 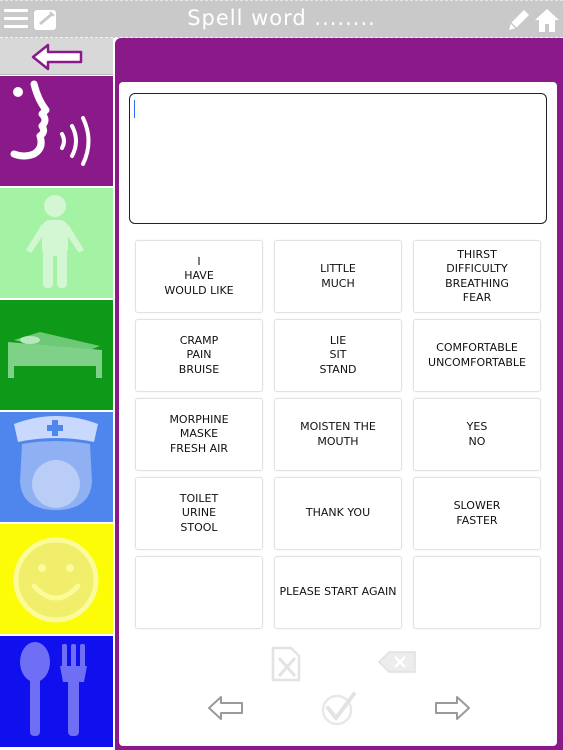 I want to click on person-icon, so click(x=55, y=241).